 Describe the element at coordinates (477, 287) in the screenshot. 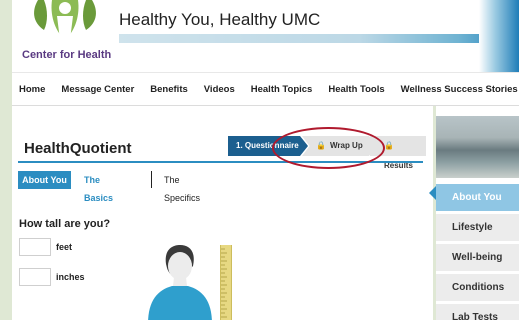

I see `sidebar-item-conditions: Conditions` at that location.